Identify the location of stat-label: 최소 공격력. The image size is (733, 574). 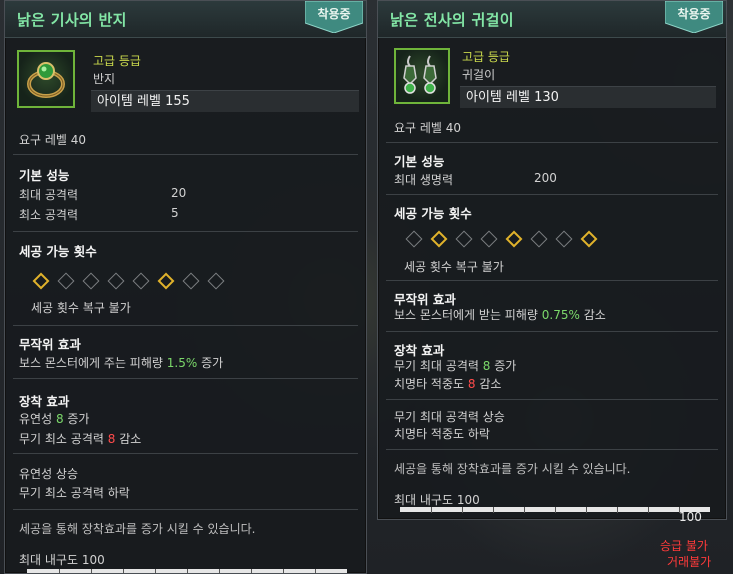
(49, 215).